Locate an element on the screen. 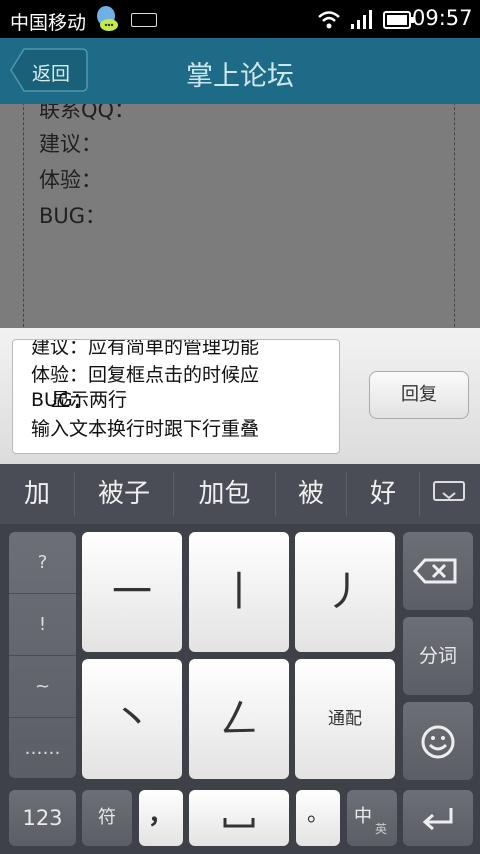 This screenshot has height=854, width=480. symbol-key-exclaim: ! is located at coordinates (42, 624).